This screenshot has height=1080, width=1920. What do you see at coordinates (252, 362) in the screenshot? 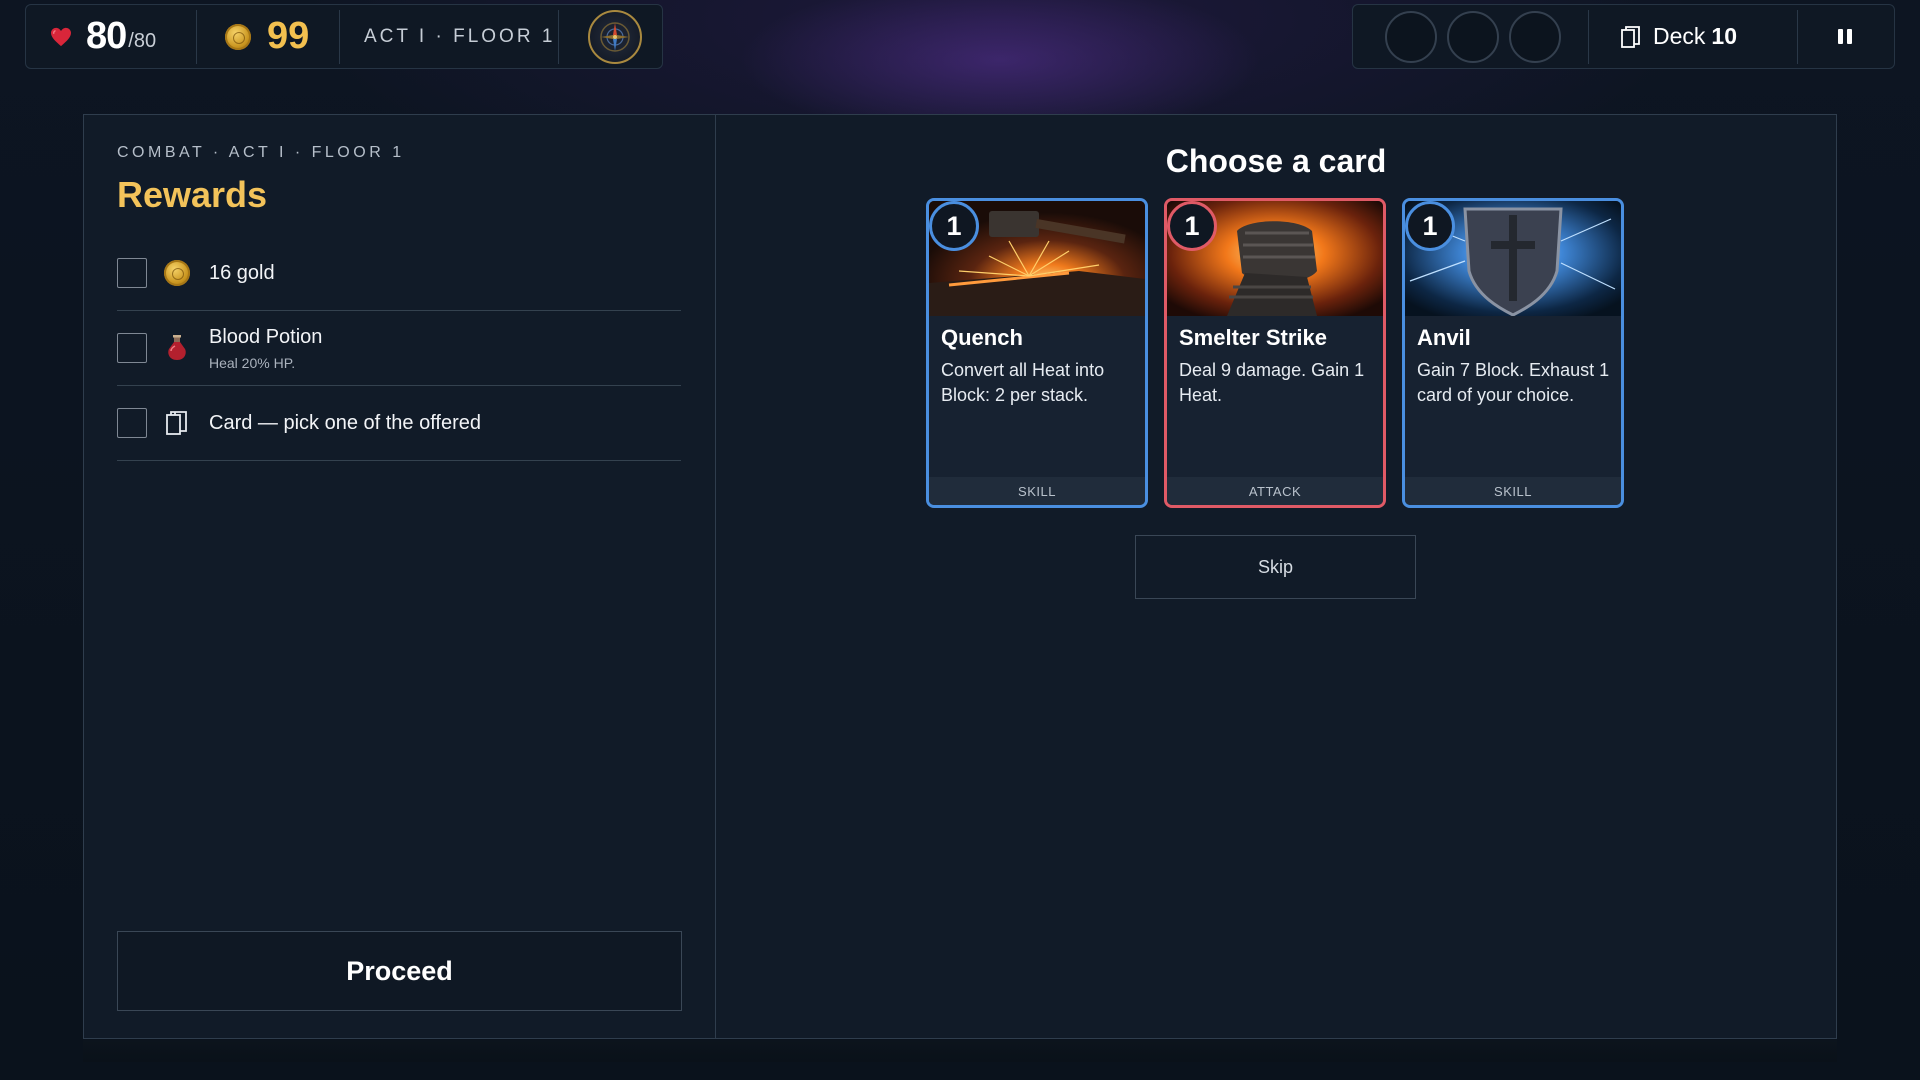
I see `reward-description: Heal 20% HP.` at bounding box center [252, 362].